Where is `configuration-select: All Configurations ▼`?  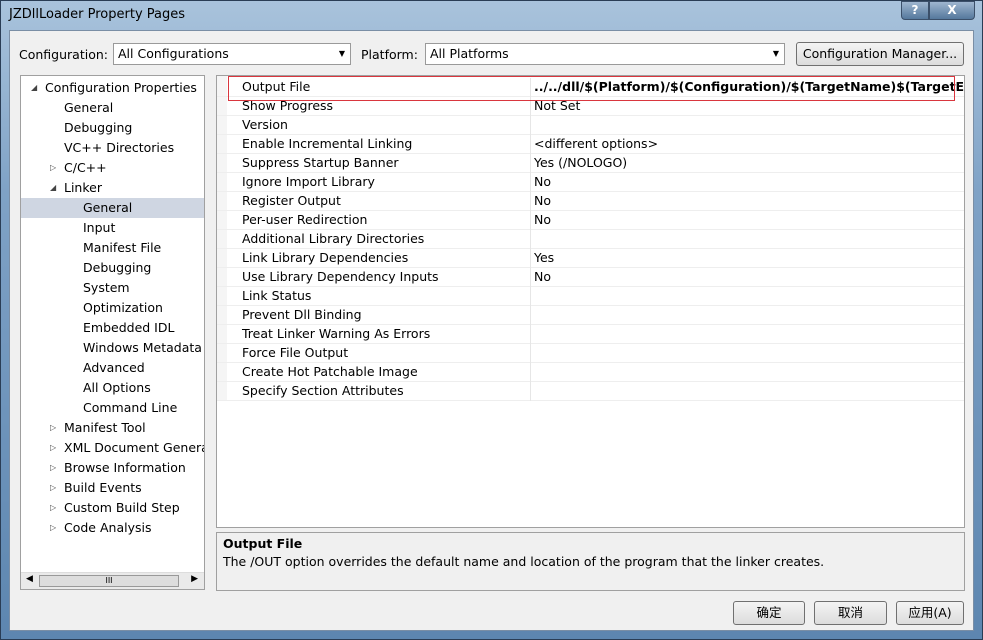
configuration-select: All Configurations ▼ is located at coordinates (232, 54).